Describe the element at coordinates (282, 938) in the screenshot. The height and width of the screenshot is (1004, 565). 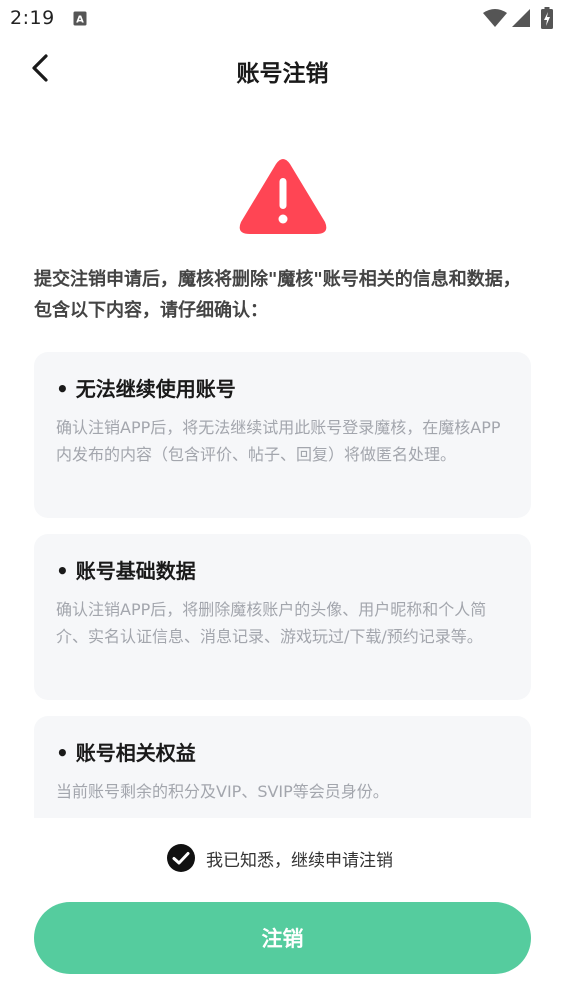
I see `deactivate-button: 注销` at that location.